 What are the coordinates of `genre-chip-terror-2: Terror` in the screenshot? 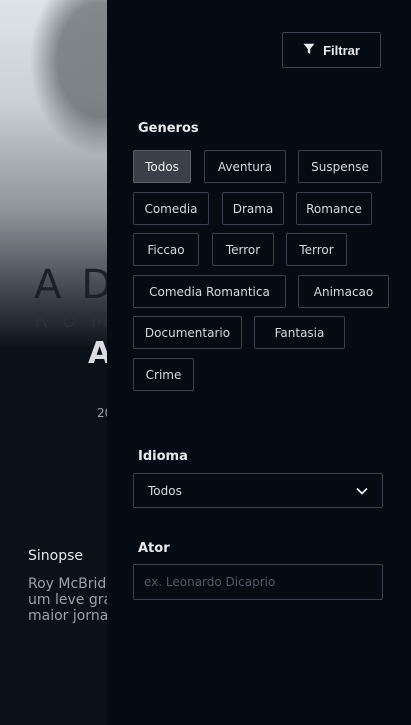 It's located at (316, 249).